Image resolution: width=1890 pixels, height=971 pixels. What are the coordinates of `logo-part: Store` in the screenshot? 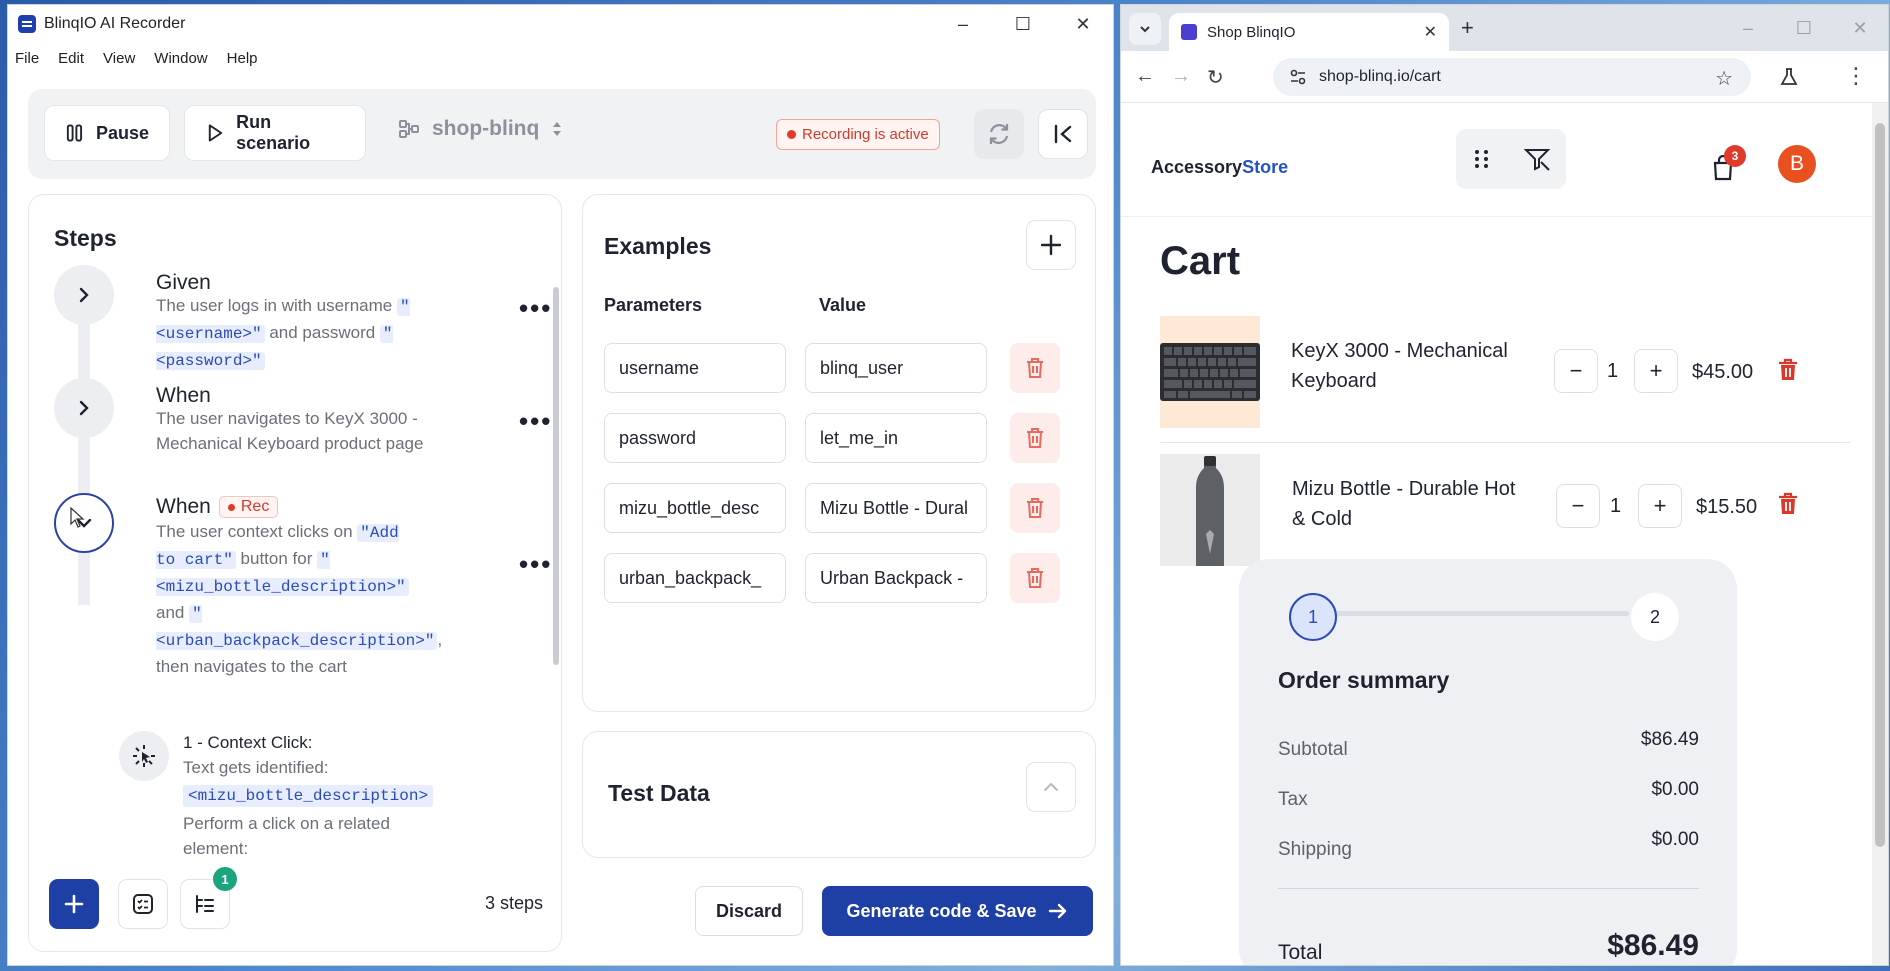 It's located at (1265, 167).